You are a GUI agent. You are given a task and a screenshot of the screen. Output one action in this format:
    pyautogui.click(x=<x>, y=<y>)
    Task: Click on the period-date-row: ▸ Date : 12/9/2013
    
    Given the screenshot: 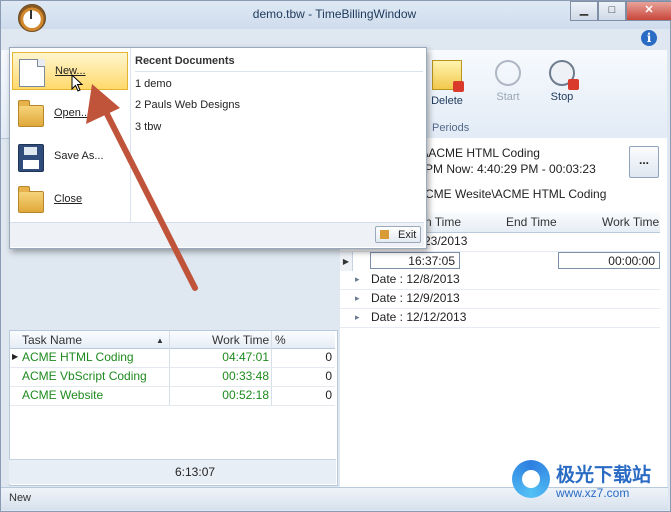 What is the action you would take?
    pyautogui.click(x=500, y=299)
    